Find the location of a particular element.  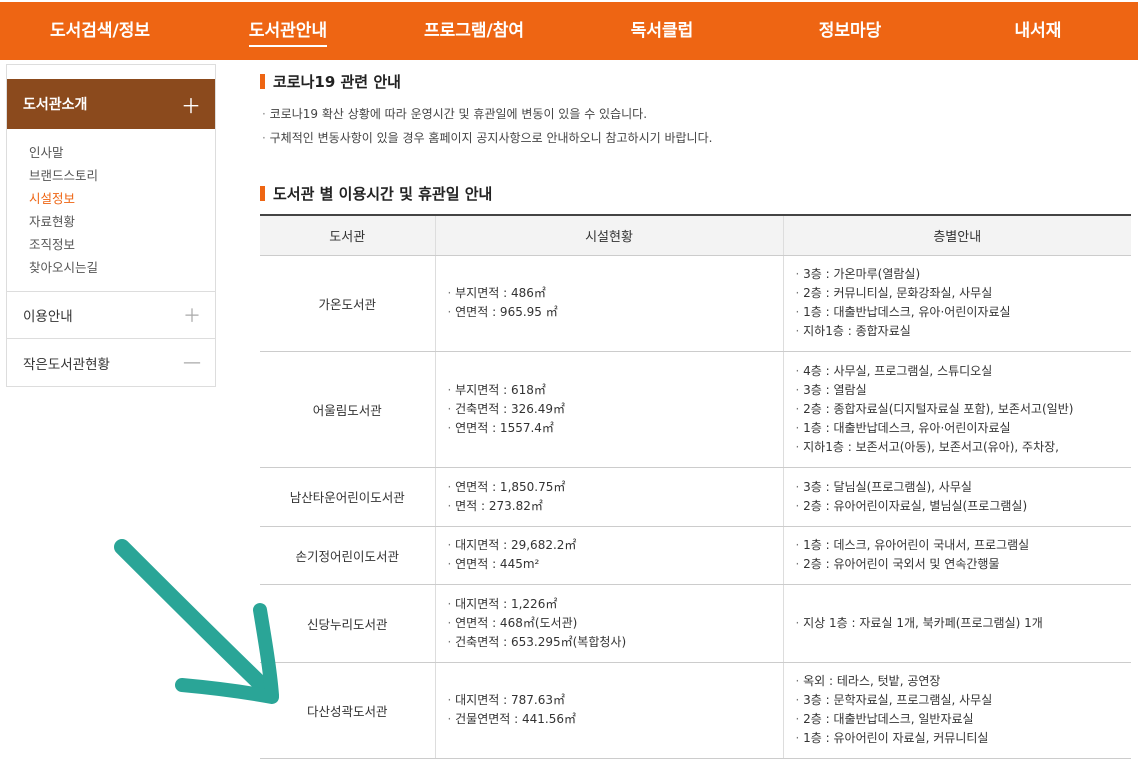

facility-cell: 부지면적 : 486㎡ 연면적 : 965.95 ㎡ is located at coordinates (608, 303).